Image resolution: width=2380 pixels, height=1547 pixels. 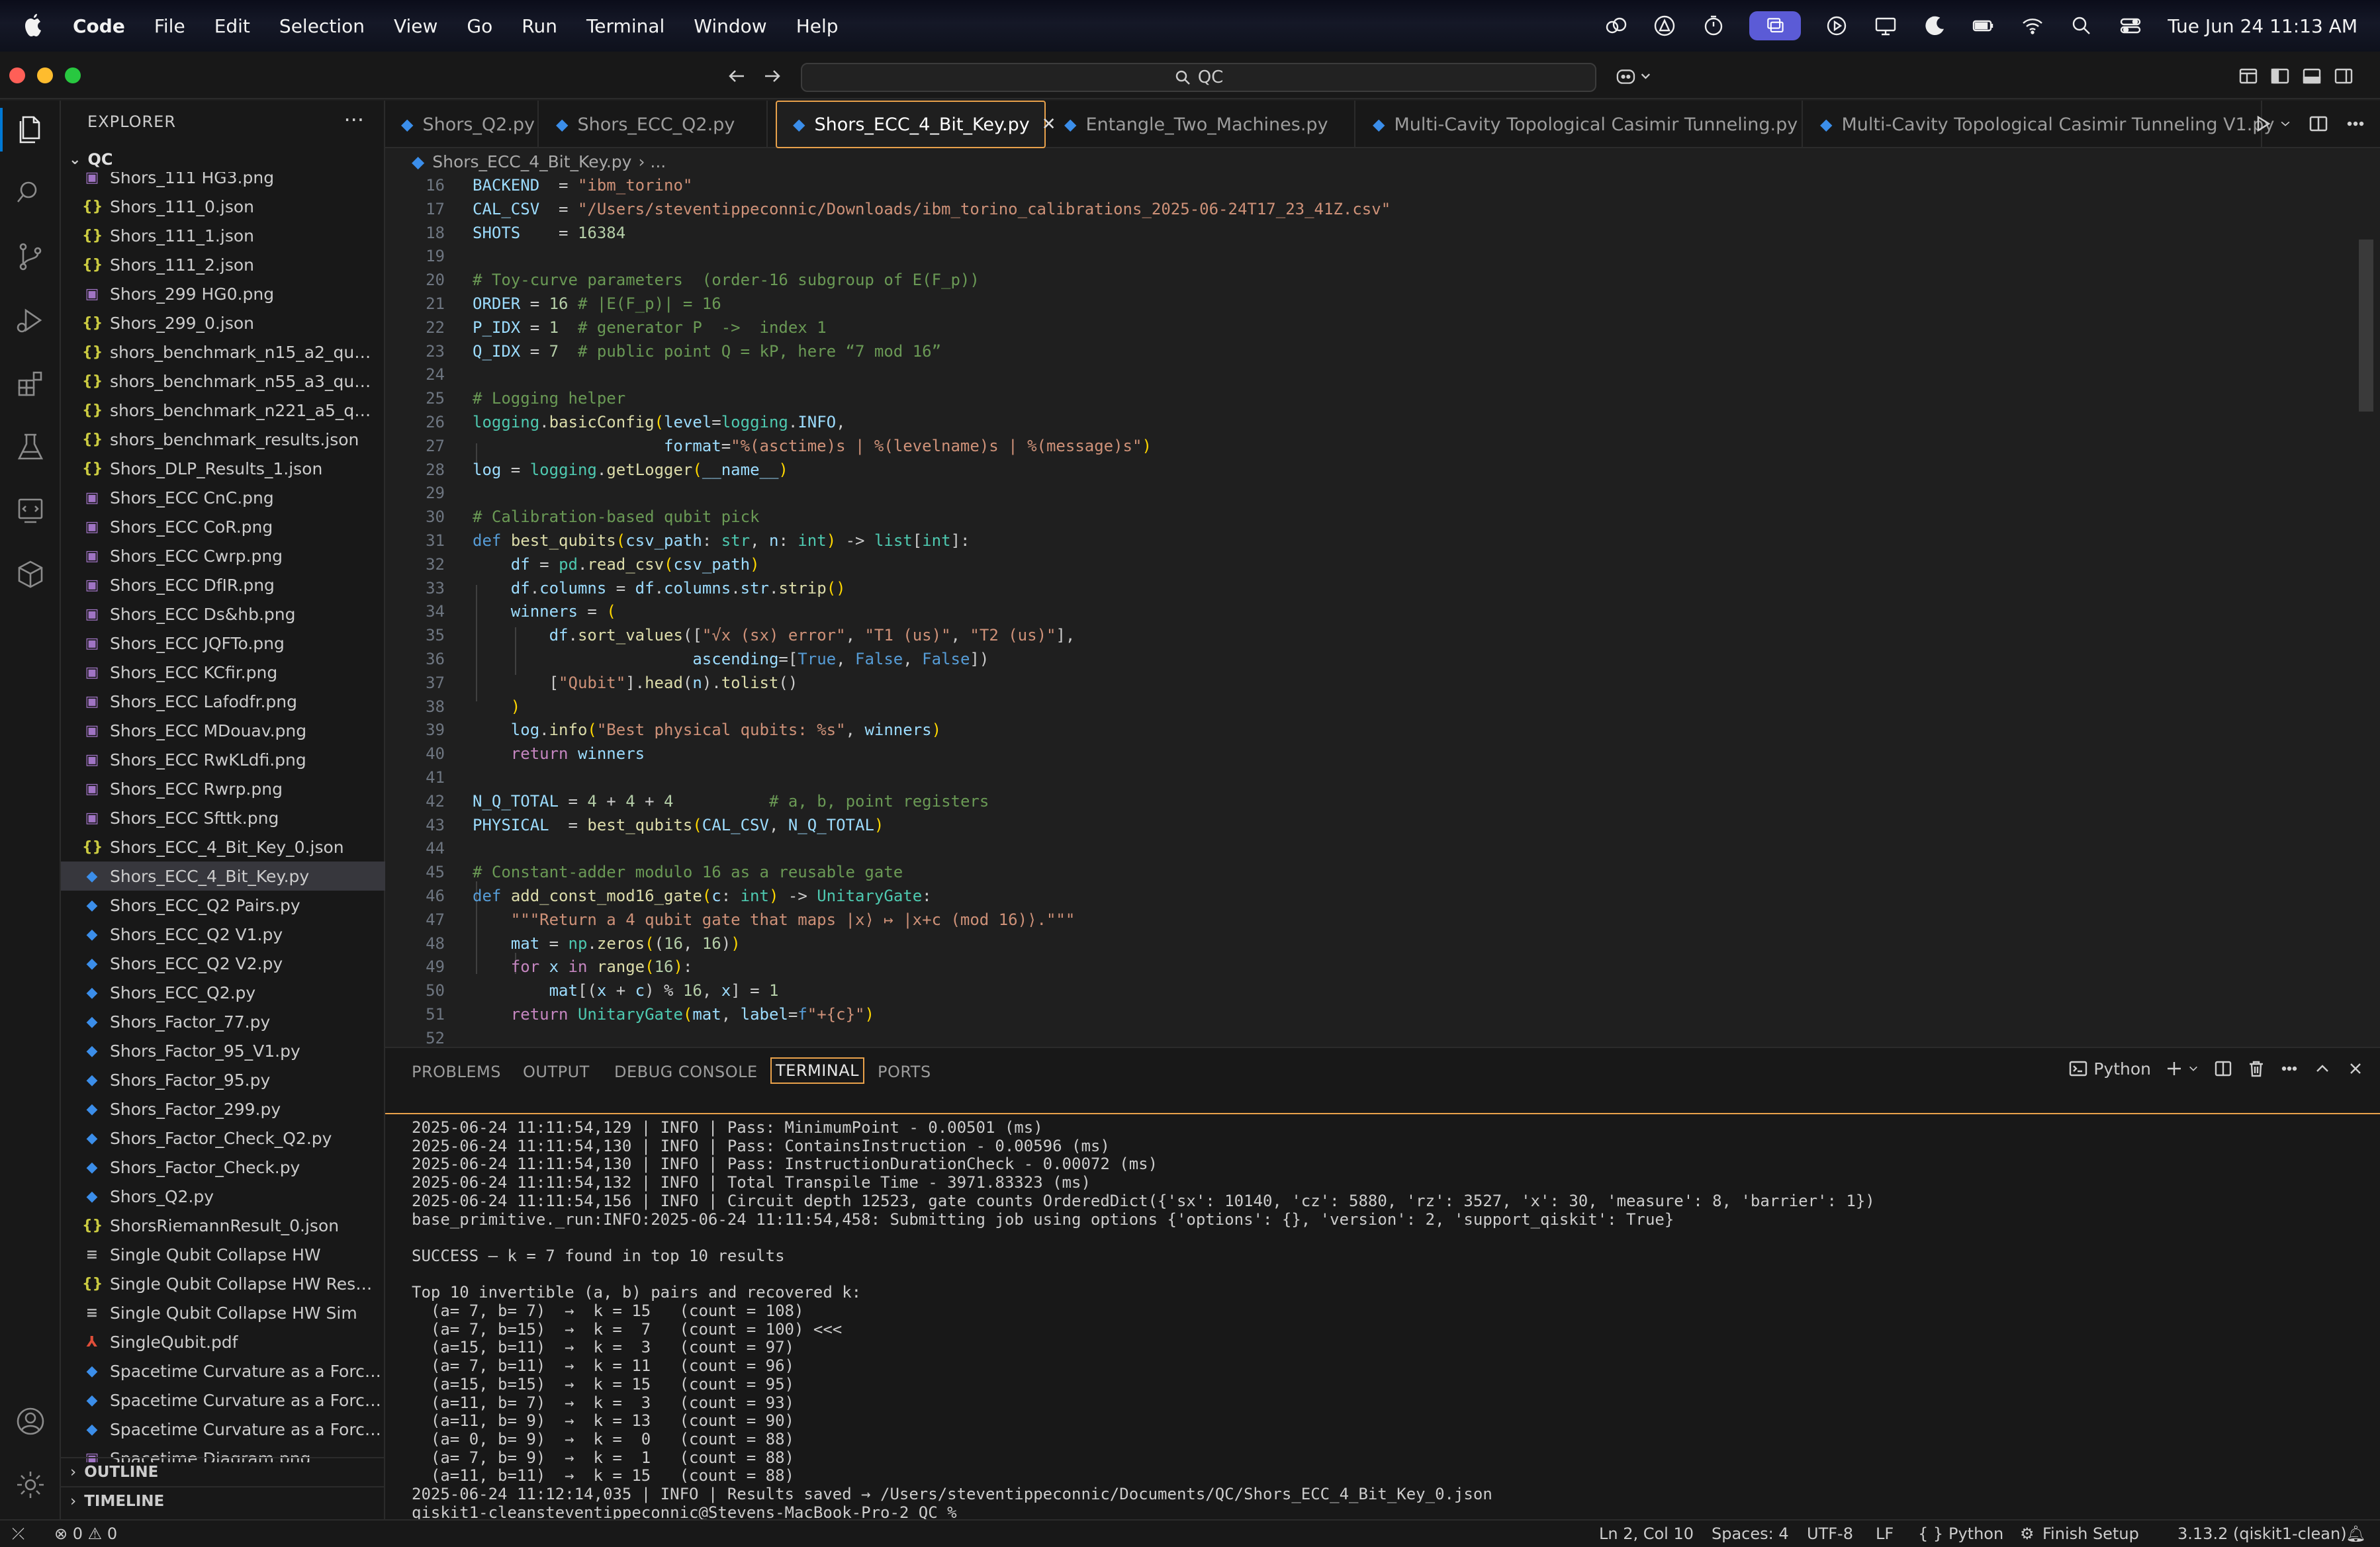 What do you see at coordinates (1714, 26) in the screenshot?
I see `timer-icon` at bounding box center [1714, 26].